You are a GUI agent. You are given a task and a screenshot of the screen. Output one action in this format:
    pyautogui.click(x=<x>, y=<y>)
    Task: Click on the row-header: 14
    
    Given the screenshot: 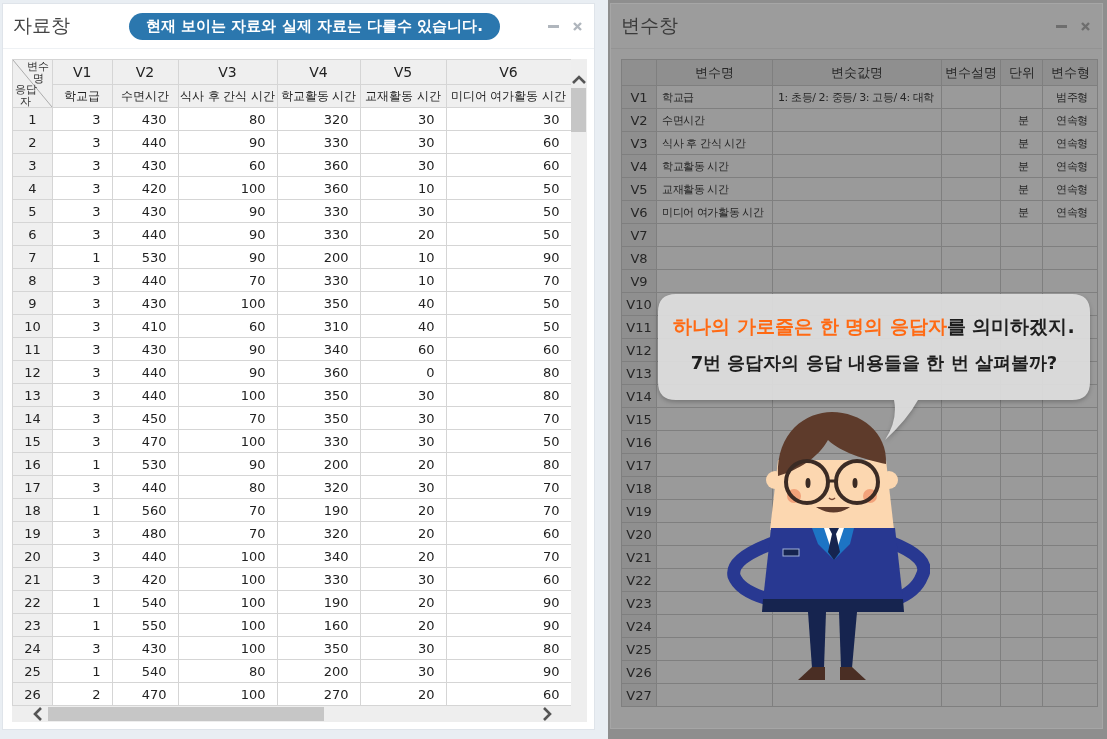 What is the action you would take?
    pyautogui.click(x=32, y=418)
    